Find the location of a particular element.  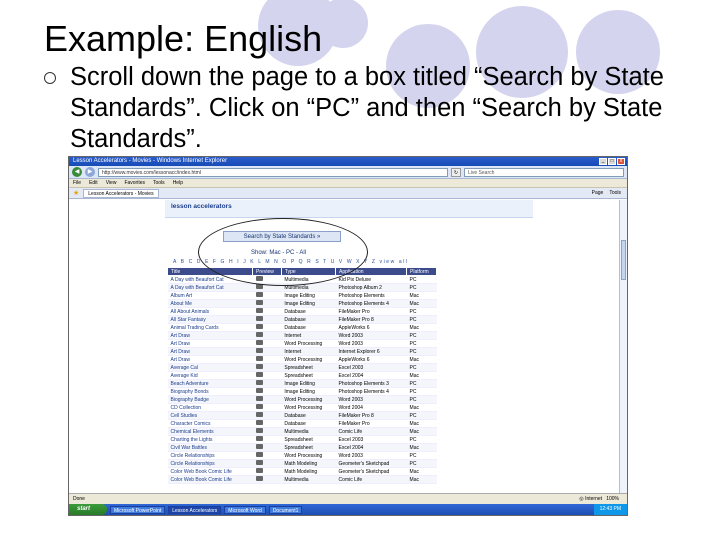

table-row: CD Collection Word Processing Word 2004 Mac is located at coordinates (302, 407).